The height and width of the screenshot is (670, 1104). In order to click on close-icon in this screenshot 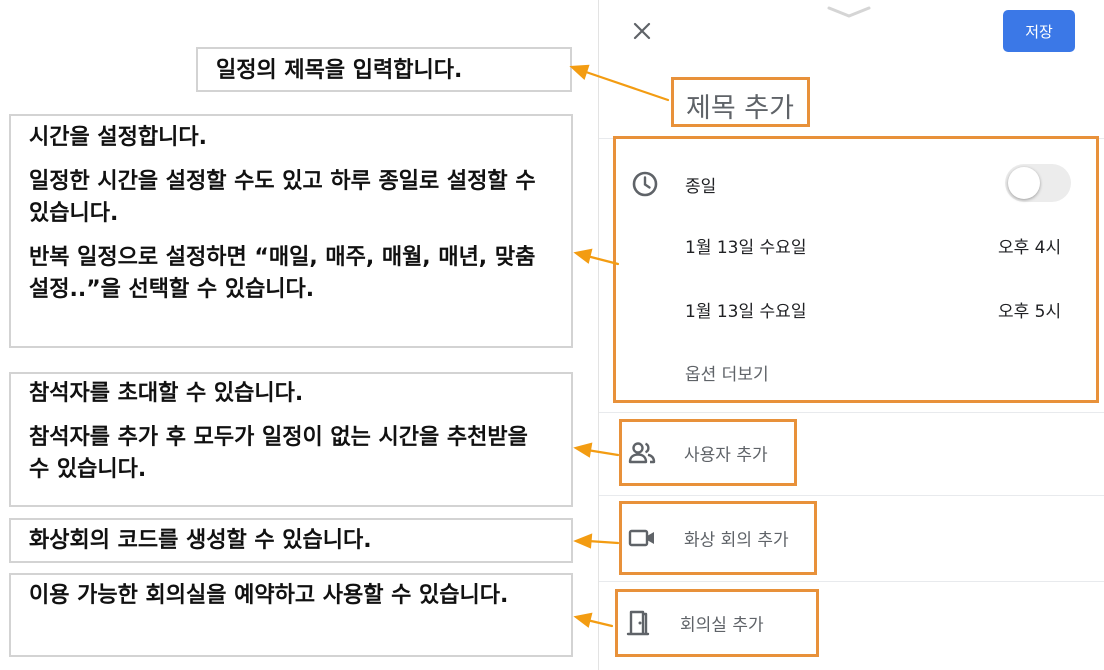, I will do `click(642, 31)`.